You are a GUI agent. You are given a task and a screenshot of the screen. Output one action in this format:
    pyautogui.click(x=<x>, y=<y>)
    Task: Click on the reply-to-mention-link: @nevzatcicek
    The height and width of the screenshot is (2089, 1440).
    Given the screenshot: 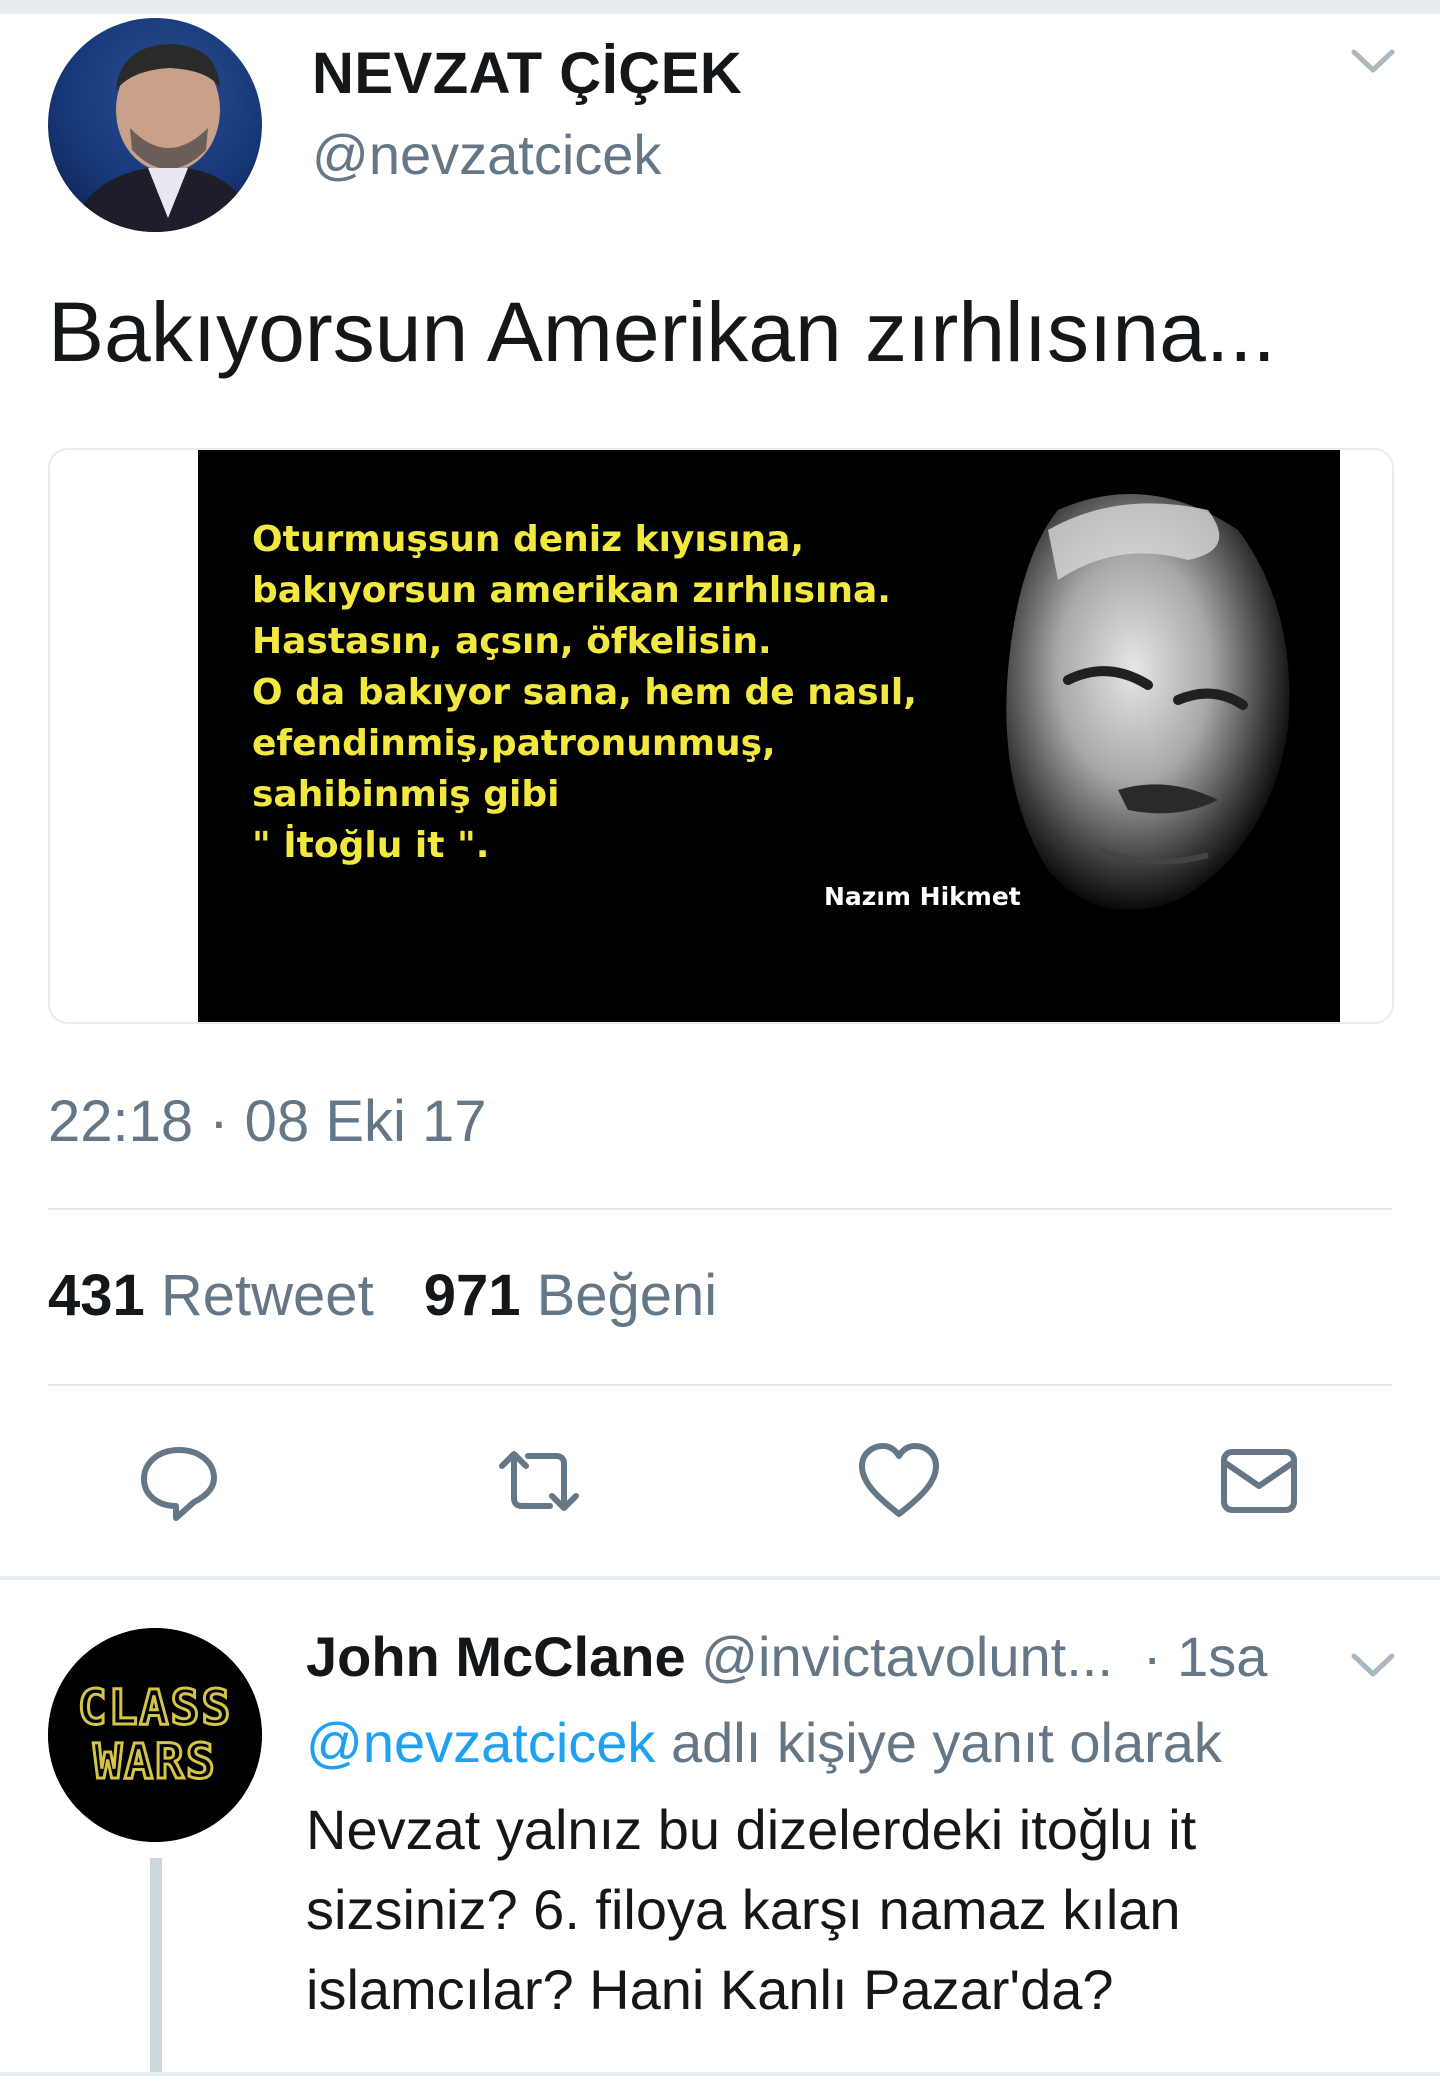 What is the action you would take?
    pyautogui.click(x=480, y=1742)
    